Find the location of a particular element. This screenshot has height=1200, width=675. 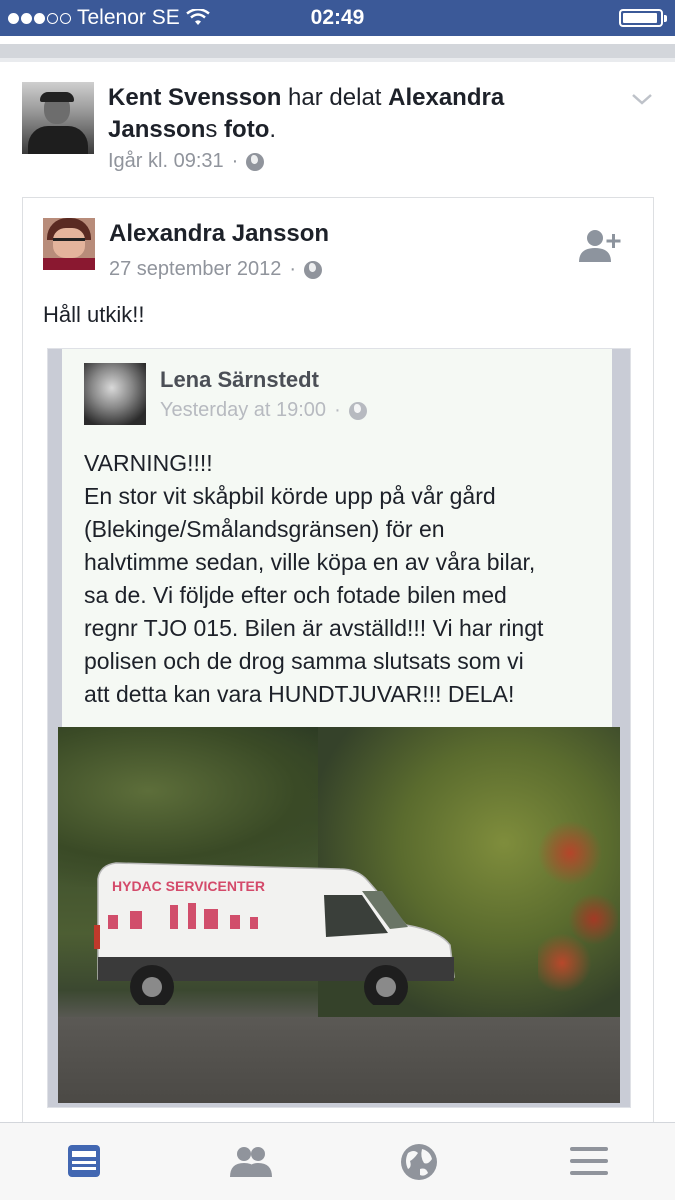

post-meta: Igår kl. 09:31 · is located at coordinates (186, 161).